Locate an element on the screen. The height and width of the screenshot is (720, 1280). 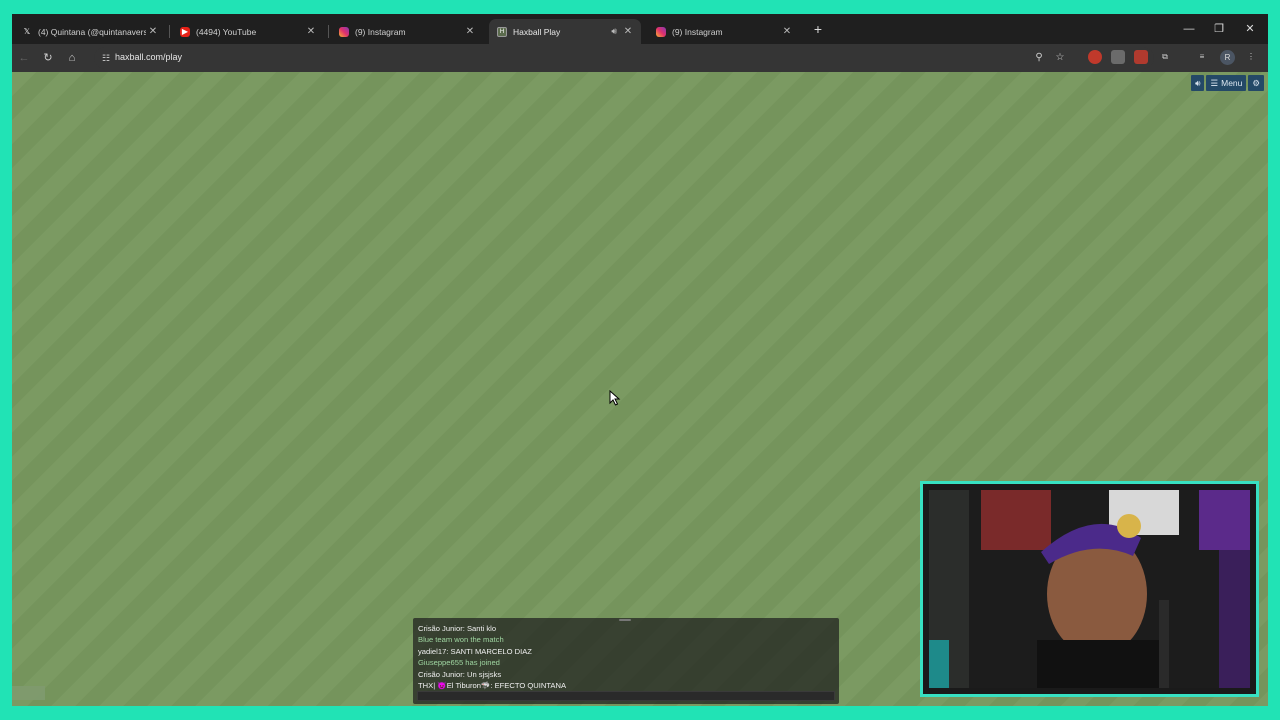
mouse-cursor-icon is located at coordinates (615, 398).